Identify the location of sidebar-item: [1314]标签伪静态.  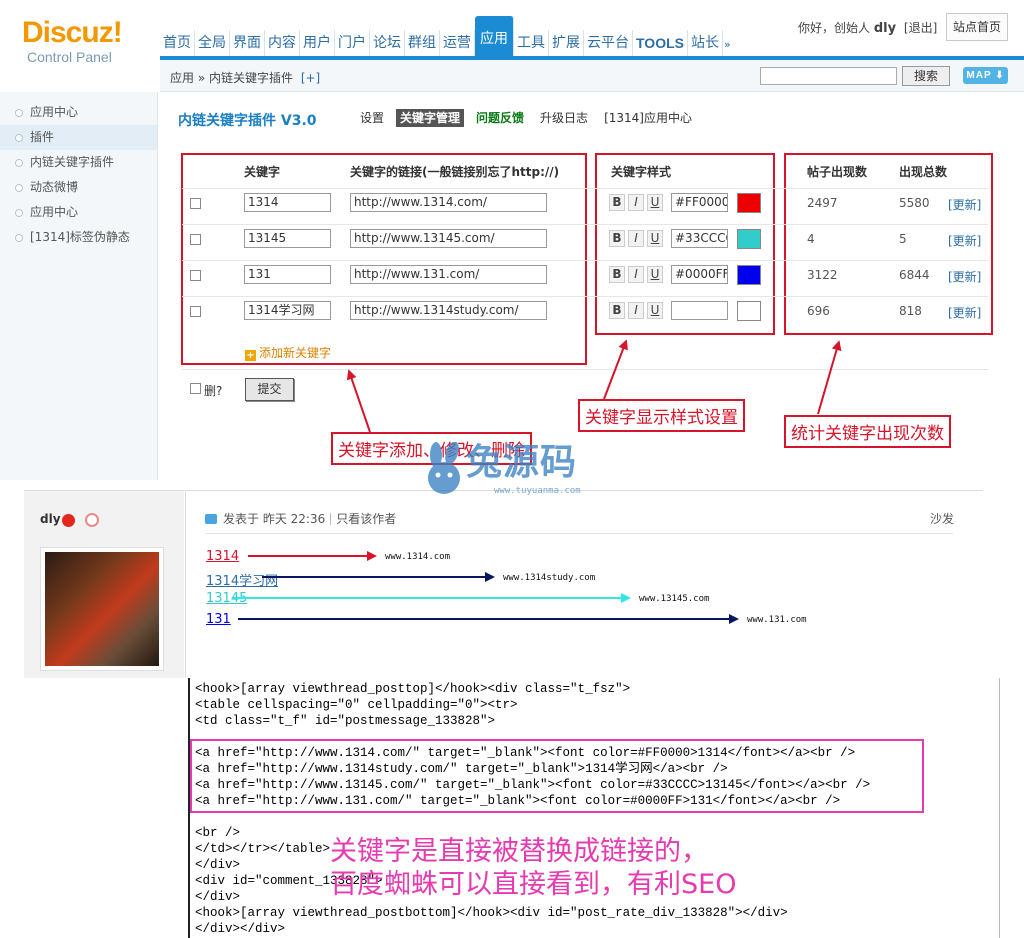
(78, 237).